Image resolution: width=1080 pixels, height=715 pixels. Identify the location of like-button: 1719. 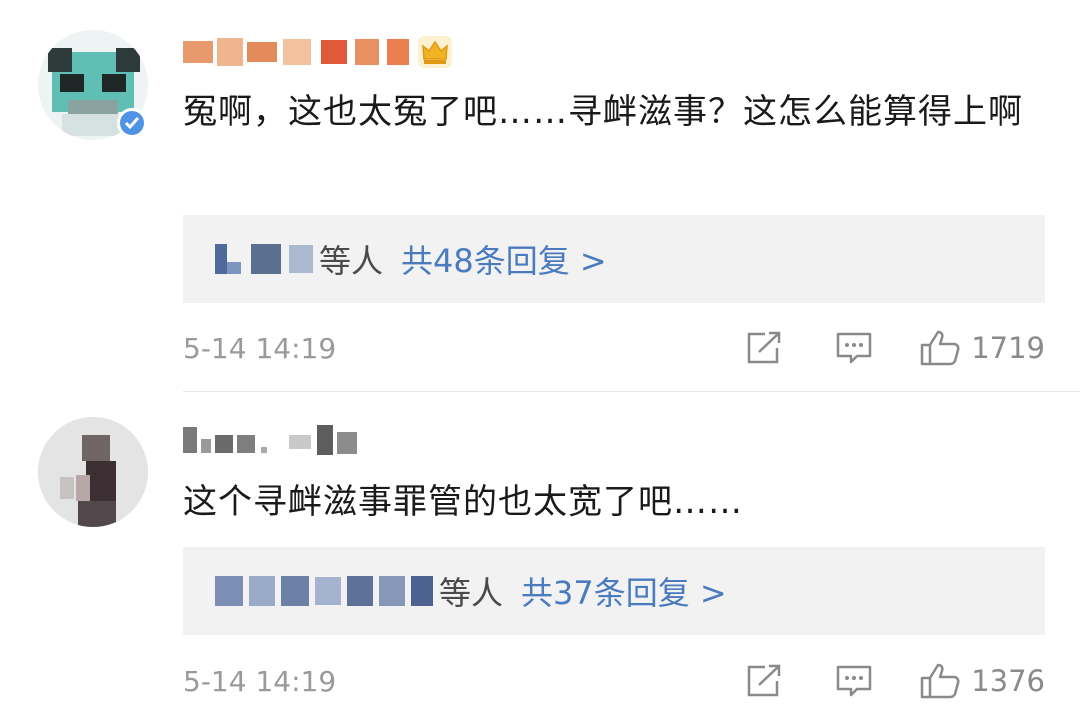
(982, 348).